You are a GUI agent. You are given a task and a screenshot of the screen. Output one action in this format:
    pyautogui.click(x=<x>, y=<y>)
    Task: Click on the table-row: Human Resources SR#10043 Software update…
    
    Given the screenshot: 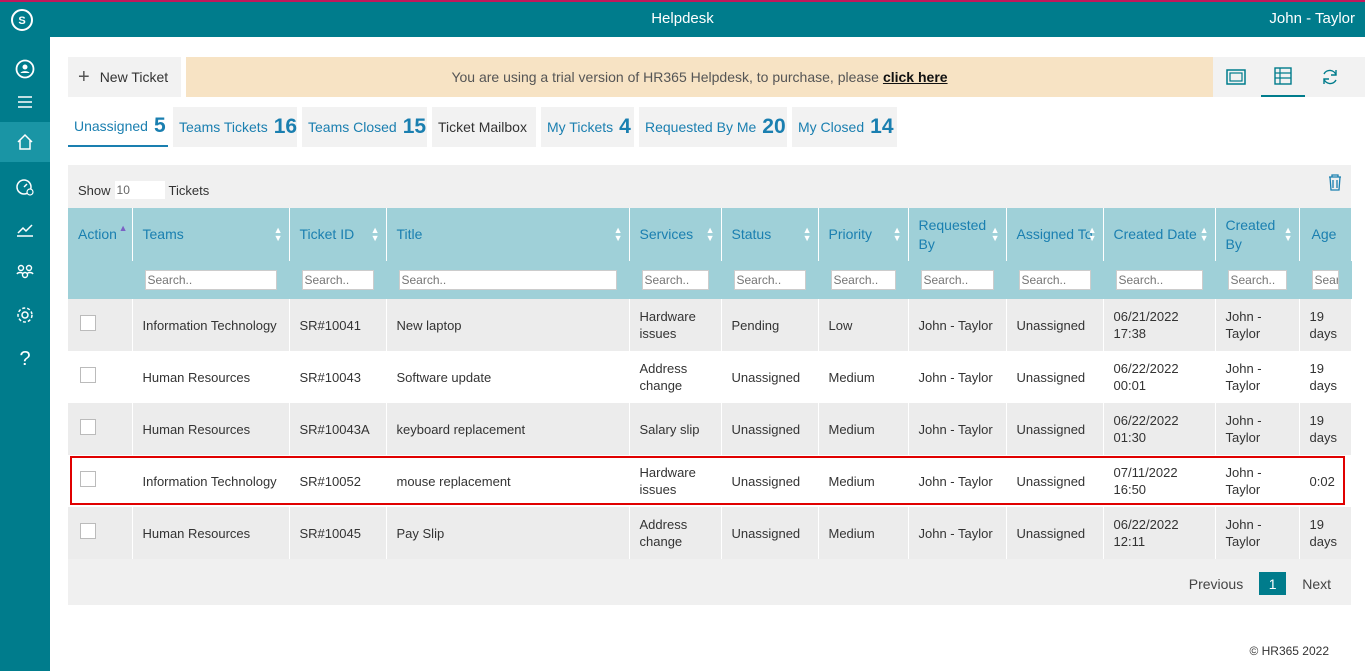 What is the action you would take?
    pyautogui.click(x=710, y=377)
    